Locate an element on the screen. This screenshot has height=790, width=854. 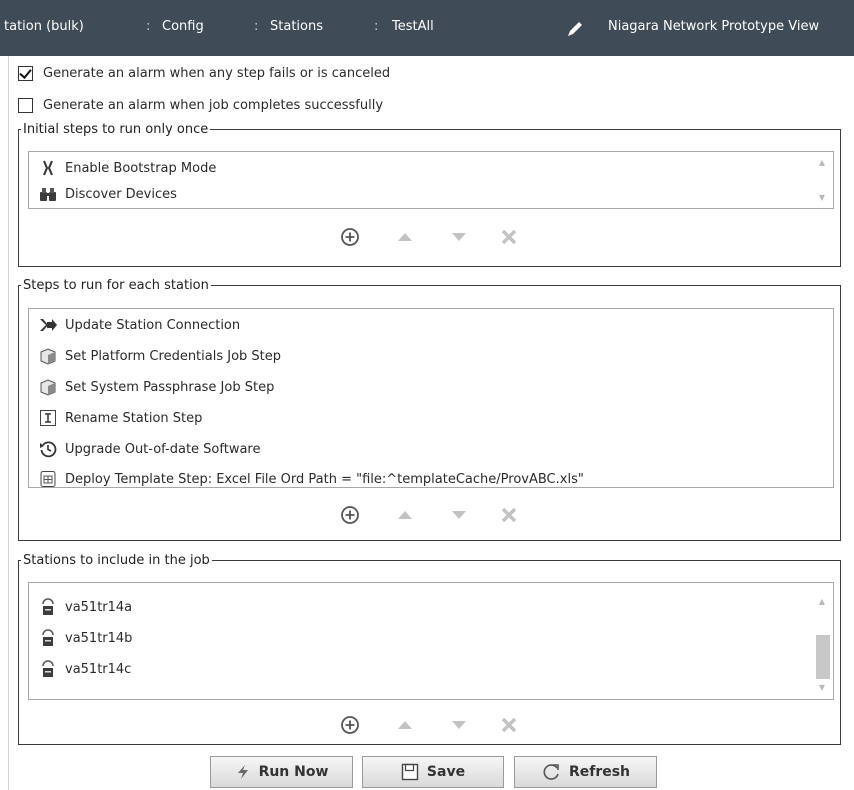
scrollbar-thumb is located at coordinates (823, 657).